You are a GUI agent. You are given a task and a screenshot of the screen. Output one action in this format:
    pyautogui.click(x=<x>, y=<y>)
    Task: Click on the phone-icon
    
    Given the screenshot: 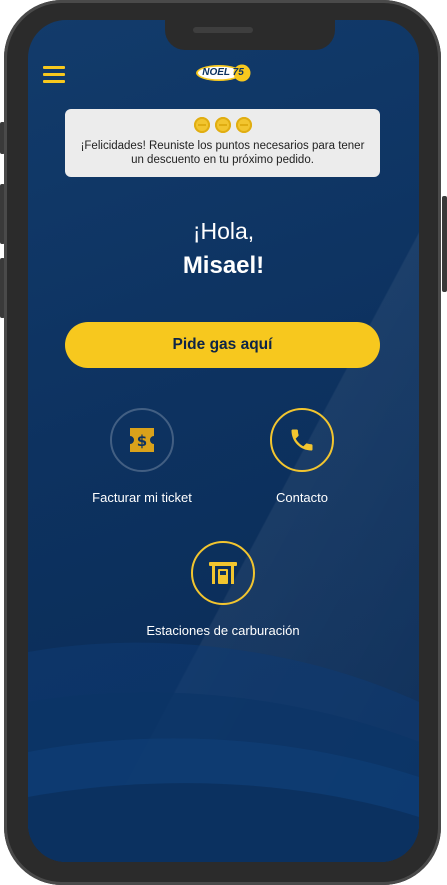 What is the action you would take?
    pyautogui.click(x=302, y=440)
    